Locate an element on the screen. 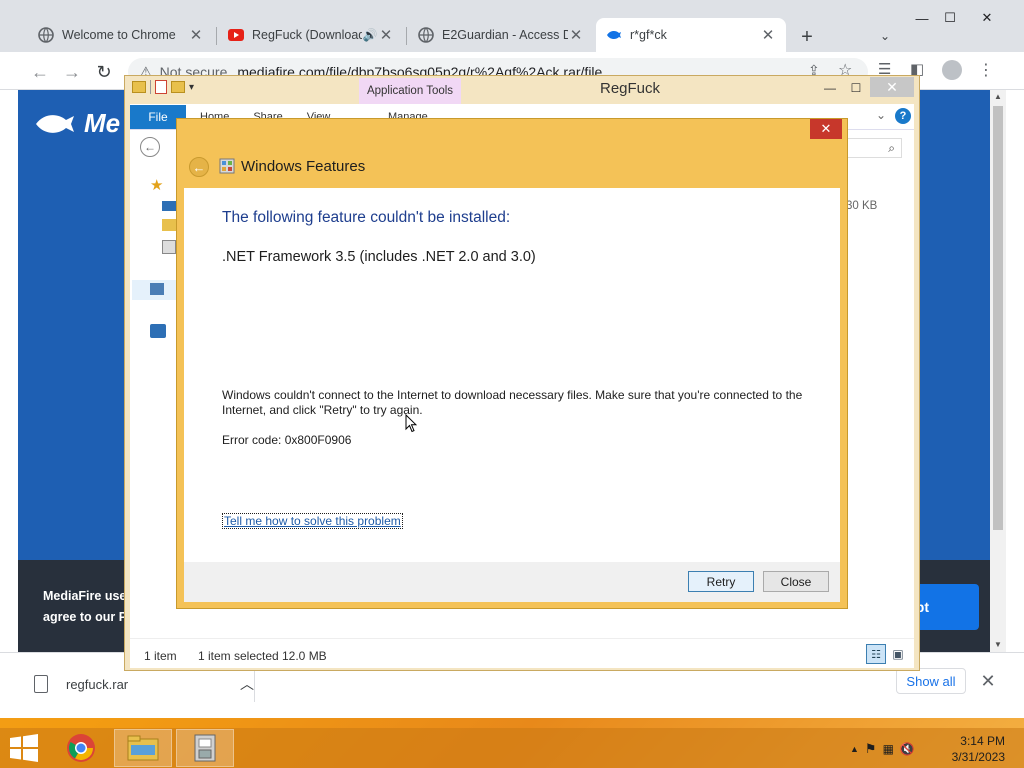  large-icons-view-icon: ▣ is located at coordinates (898, 654).